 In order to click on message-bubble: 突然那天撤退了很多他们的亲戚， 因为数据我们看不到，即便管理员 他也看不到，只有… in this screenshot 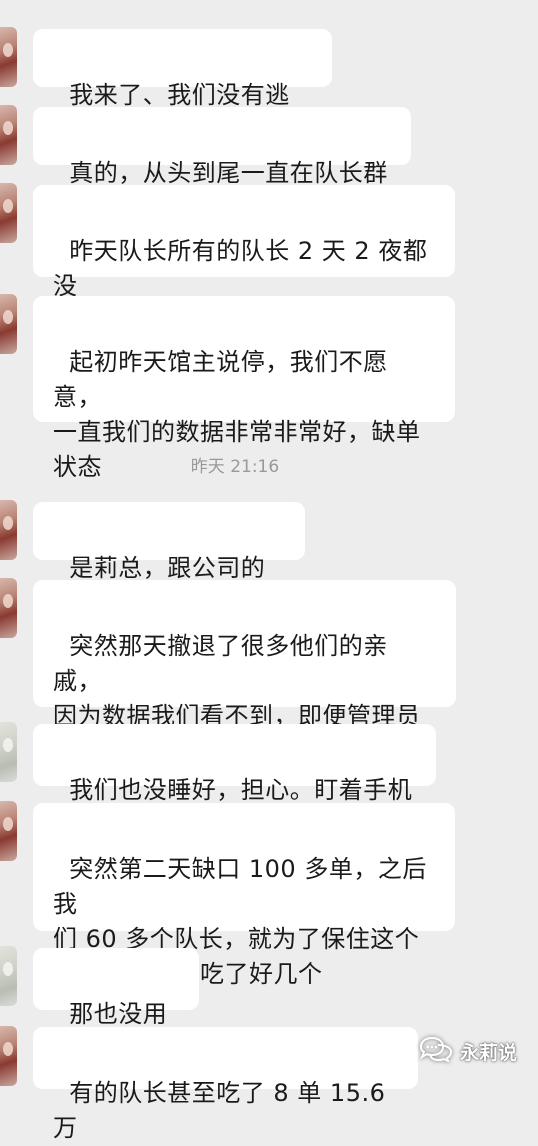, I will do `click(244, 672)`.